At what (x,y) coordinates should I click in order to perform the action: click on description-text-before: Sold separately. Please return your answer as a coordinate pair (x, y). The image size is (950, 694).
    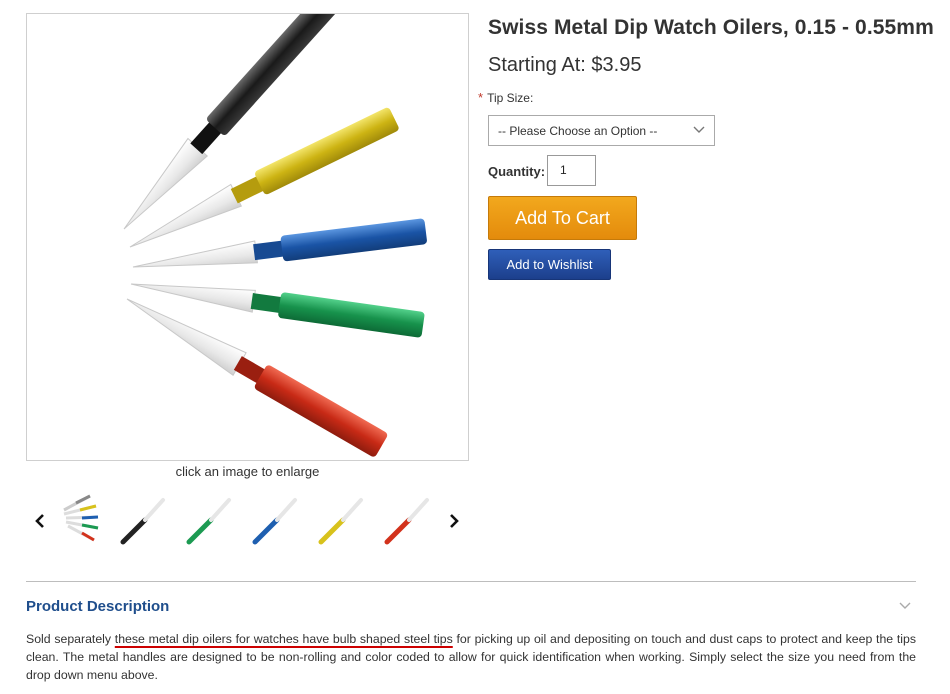
    Looking at the image, I should click on (70, 639).